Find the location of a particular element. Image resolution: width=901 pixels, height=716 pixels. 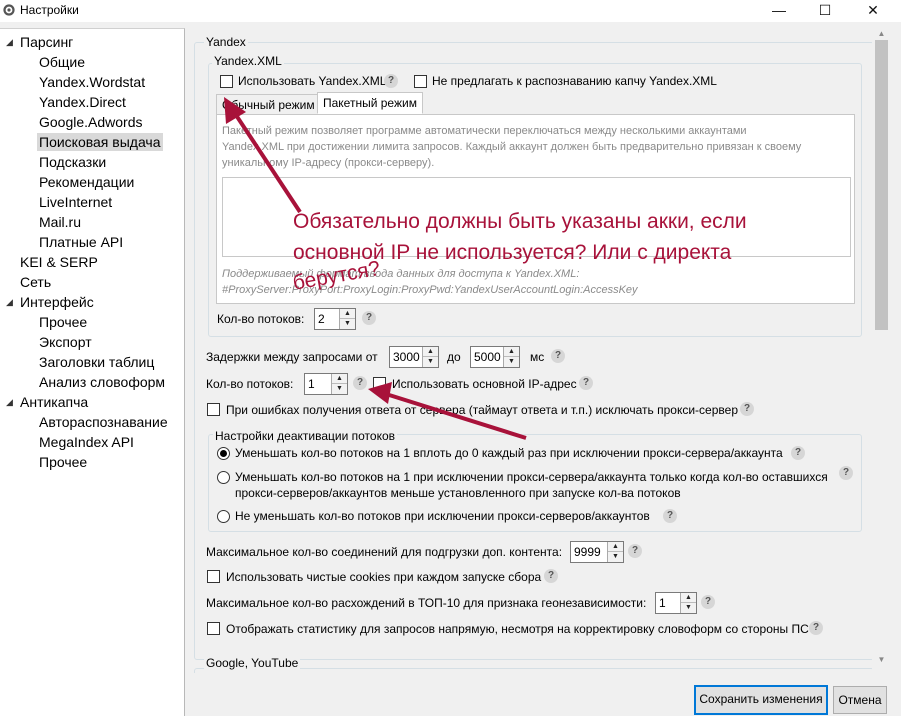

tab-batch-mode: Пакетный режим is located at coordinates (370, 103).